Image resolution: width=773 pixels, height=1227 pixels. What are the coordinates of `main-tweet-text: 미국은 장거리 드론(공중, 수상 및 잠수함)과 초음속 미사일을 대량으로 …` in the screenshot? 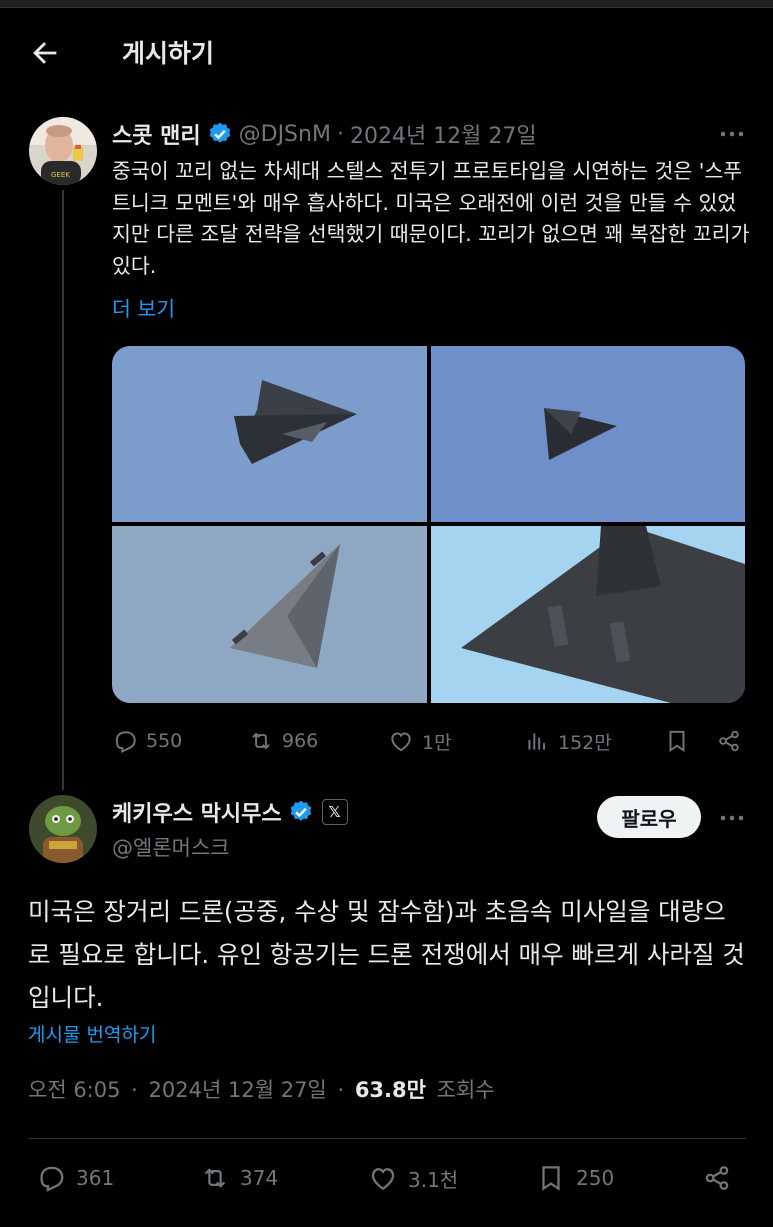 It's located at (386, 954).